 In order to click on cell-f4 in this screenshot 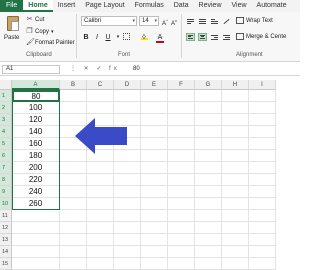, I will do `click(181, 132)`.